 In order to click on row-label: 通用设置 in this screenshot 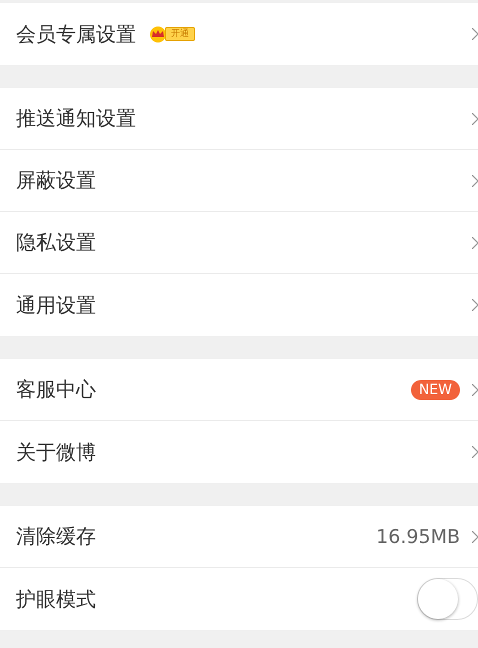, I will do `click(56, 305)`.